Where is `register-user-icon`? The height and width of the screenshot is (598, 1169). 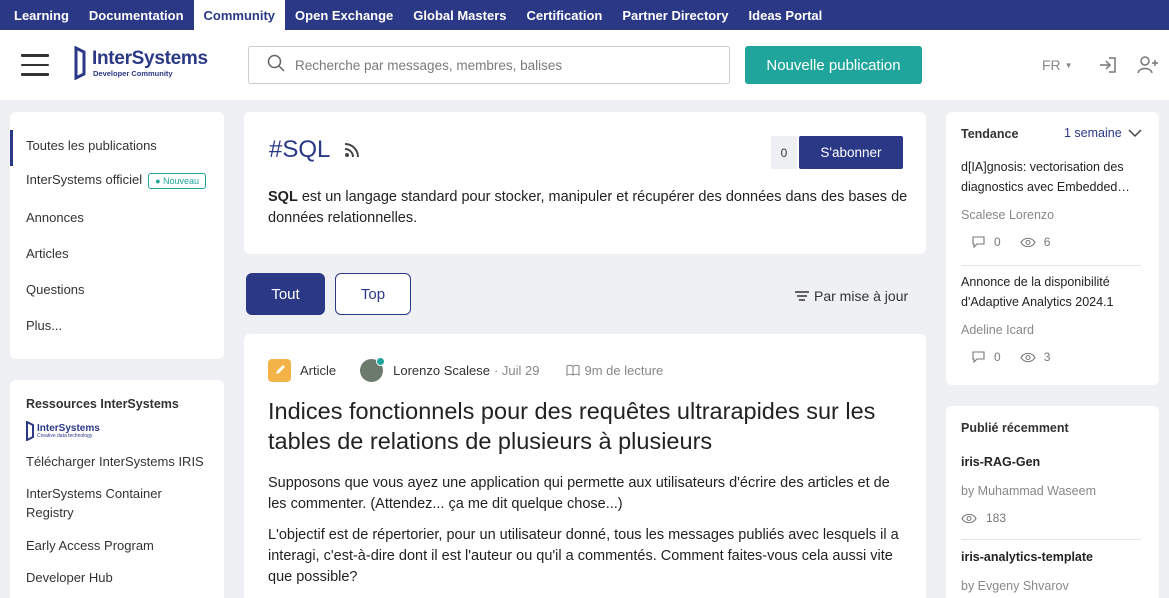
register-user-icon is located at coordinates (1148, 67).